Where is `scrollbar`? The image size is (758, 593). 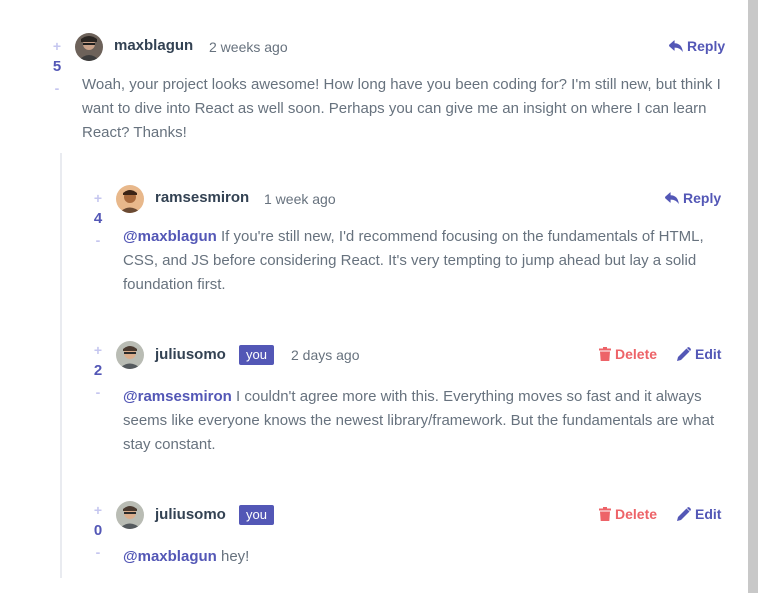 scrollbar is located at coordinates (753, 296).